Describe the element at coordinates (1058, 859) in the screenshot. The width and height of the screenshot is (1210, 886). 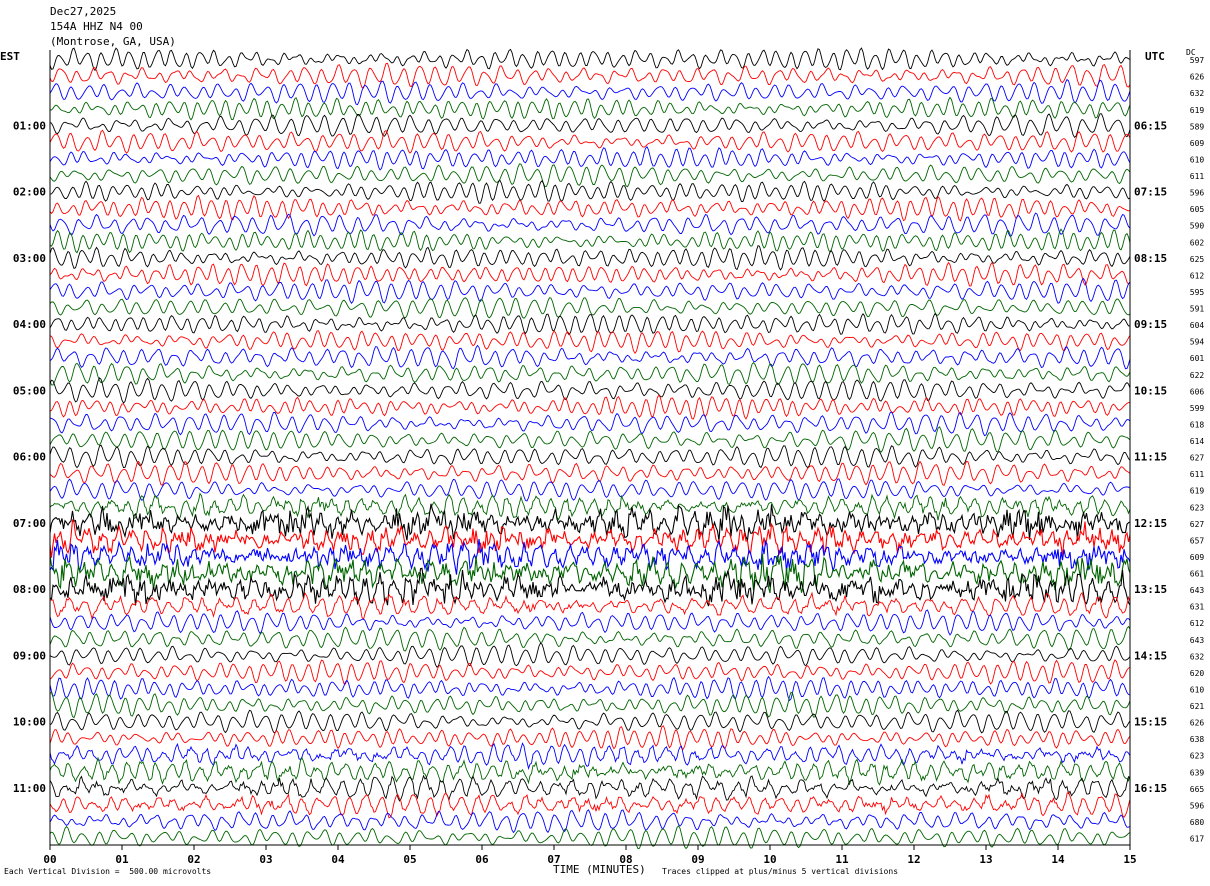
I see `x-tick-label: 14` at that location.